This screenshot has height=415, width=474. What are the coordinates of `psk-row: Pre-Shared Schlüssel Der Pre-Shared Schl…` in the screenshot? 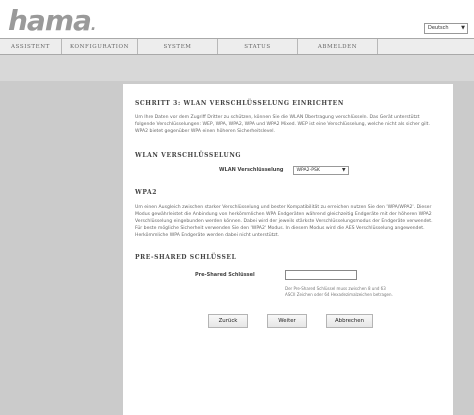 It's located at (318, 283).